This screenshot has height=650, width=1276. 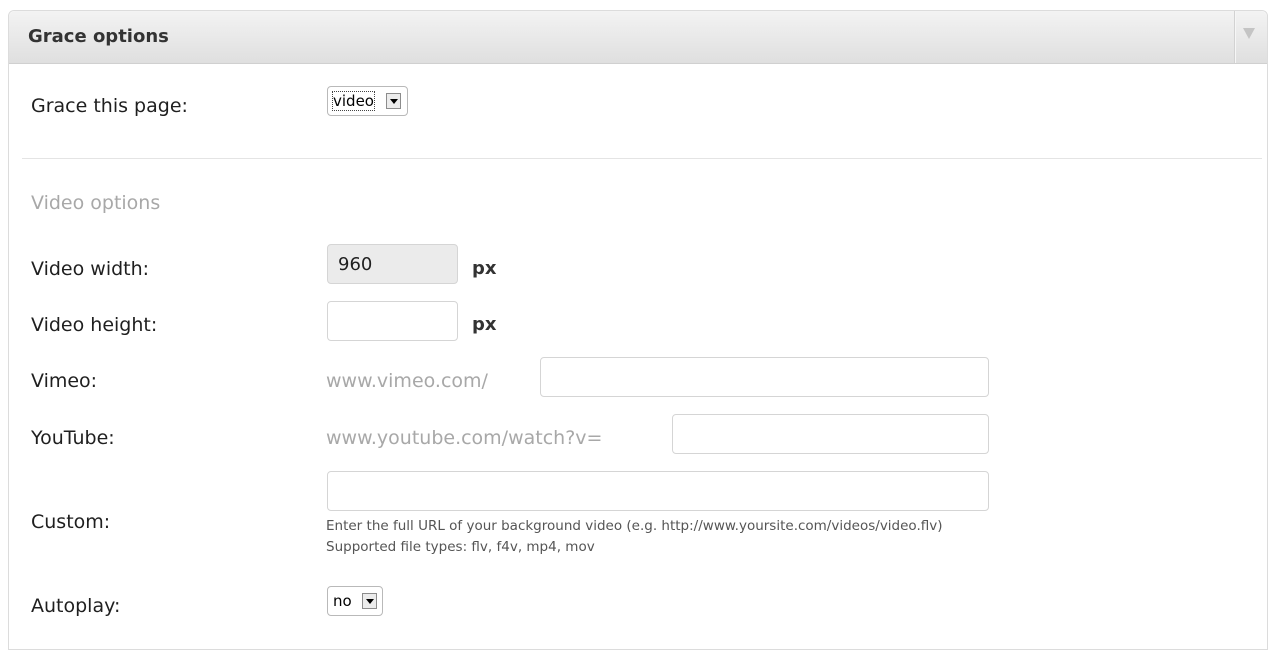 What do you see at coordinates (407, 381) in the screenshot?
I see `vimeo-url-prefix: www.vimeo.com/` at bounding box center [407, 381].